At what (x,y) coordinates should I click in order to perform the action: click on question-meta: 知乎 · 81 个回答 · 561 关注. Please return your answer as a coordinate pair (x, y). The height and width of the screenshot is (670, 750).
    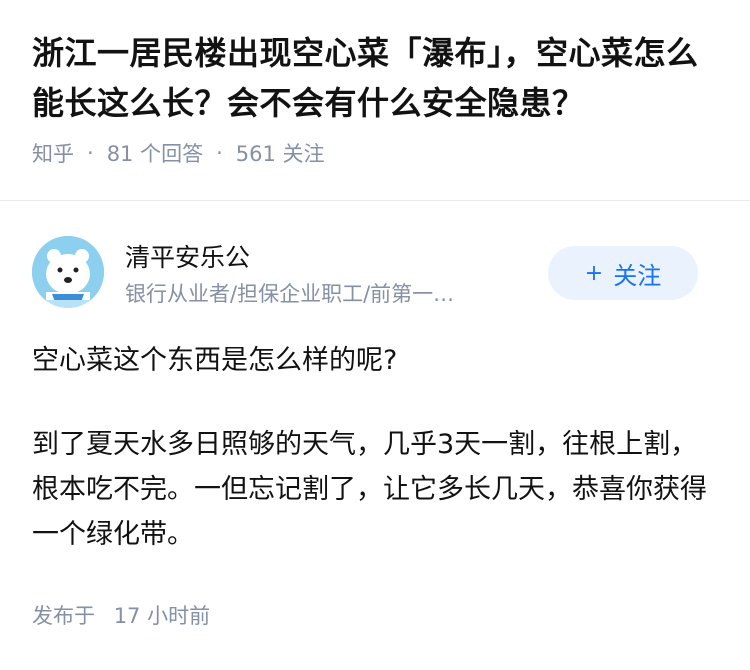
    Looking at the image, I should click on (377, 153).